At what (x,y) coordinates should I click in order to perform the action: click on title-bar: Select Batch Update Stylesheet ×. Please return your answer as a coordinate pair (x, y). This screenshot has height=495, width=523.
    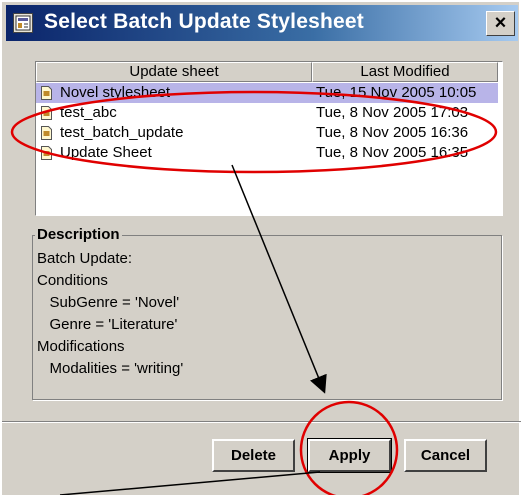
    Looking at the image, I should click on (262, 23).